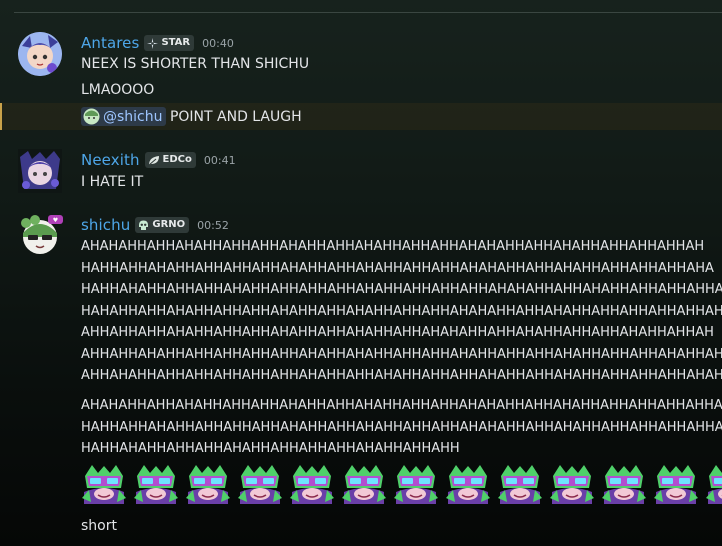 Image resolution: width=722 pixels, height=546 pixels. I want to click on mention-trailing-text: POINT AND LAUGH, so click(233, 116).